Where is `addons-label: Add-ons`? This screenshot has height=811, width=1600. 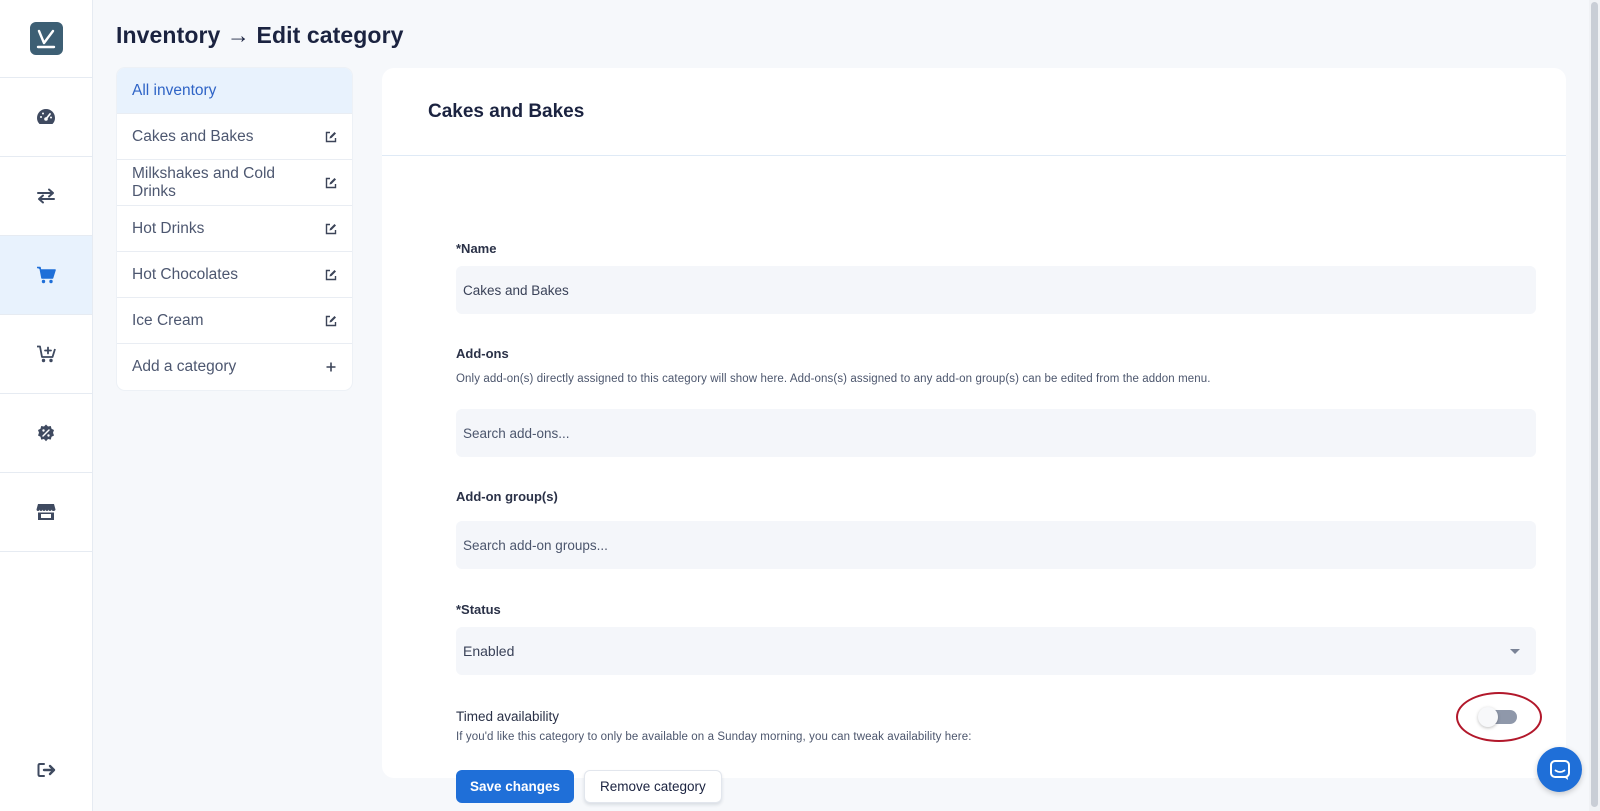
addons-label: Add-ons is located at coordinates (482, 353).